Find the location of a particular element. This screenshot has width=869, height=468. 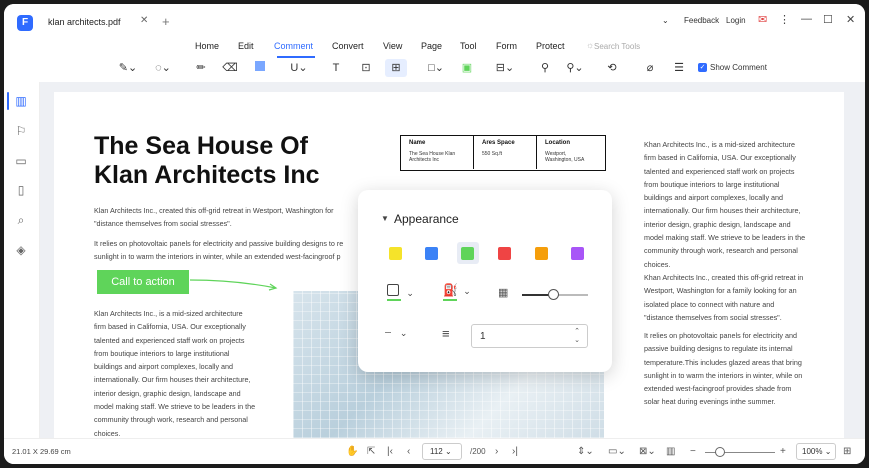

zoom-slider-handle is located at coordinates (720, 452).